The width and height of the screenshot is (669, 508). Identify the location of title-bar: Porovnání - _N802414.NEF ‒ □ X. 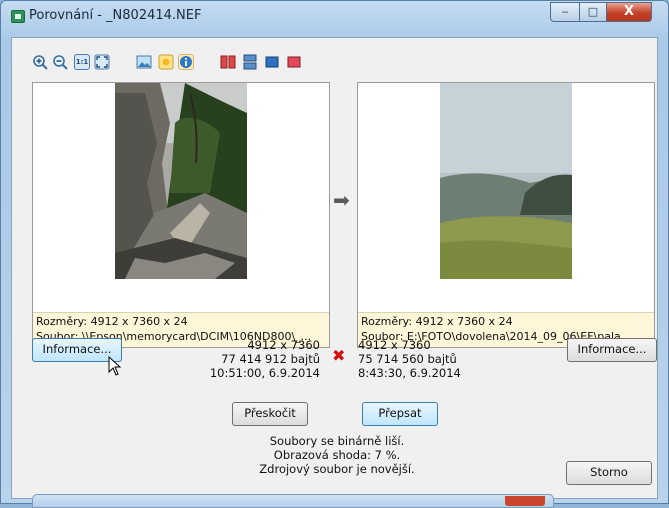
(334, 16).